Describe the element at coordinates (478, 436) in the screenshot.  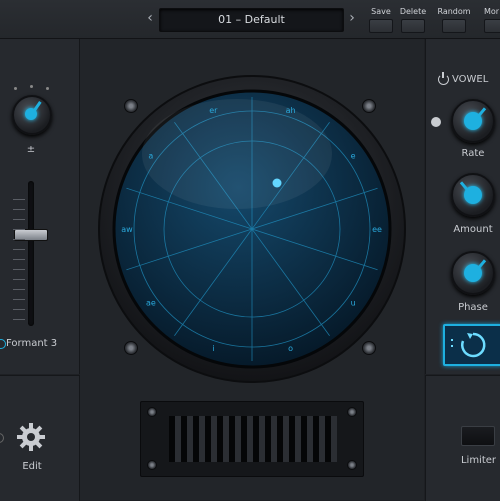
I see `limiter-toggle` at that location.